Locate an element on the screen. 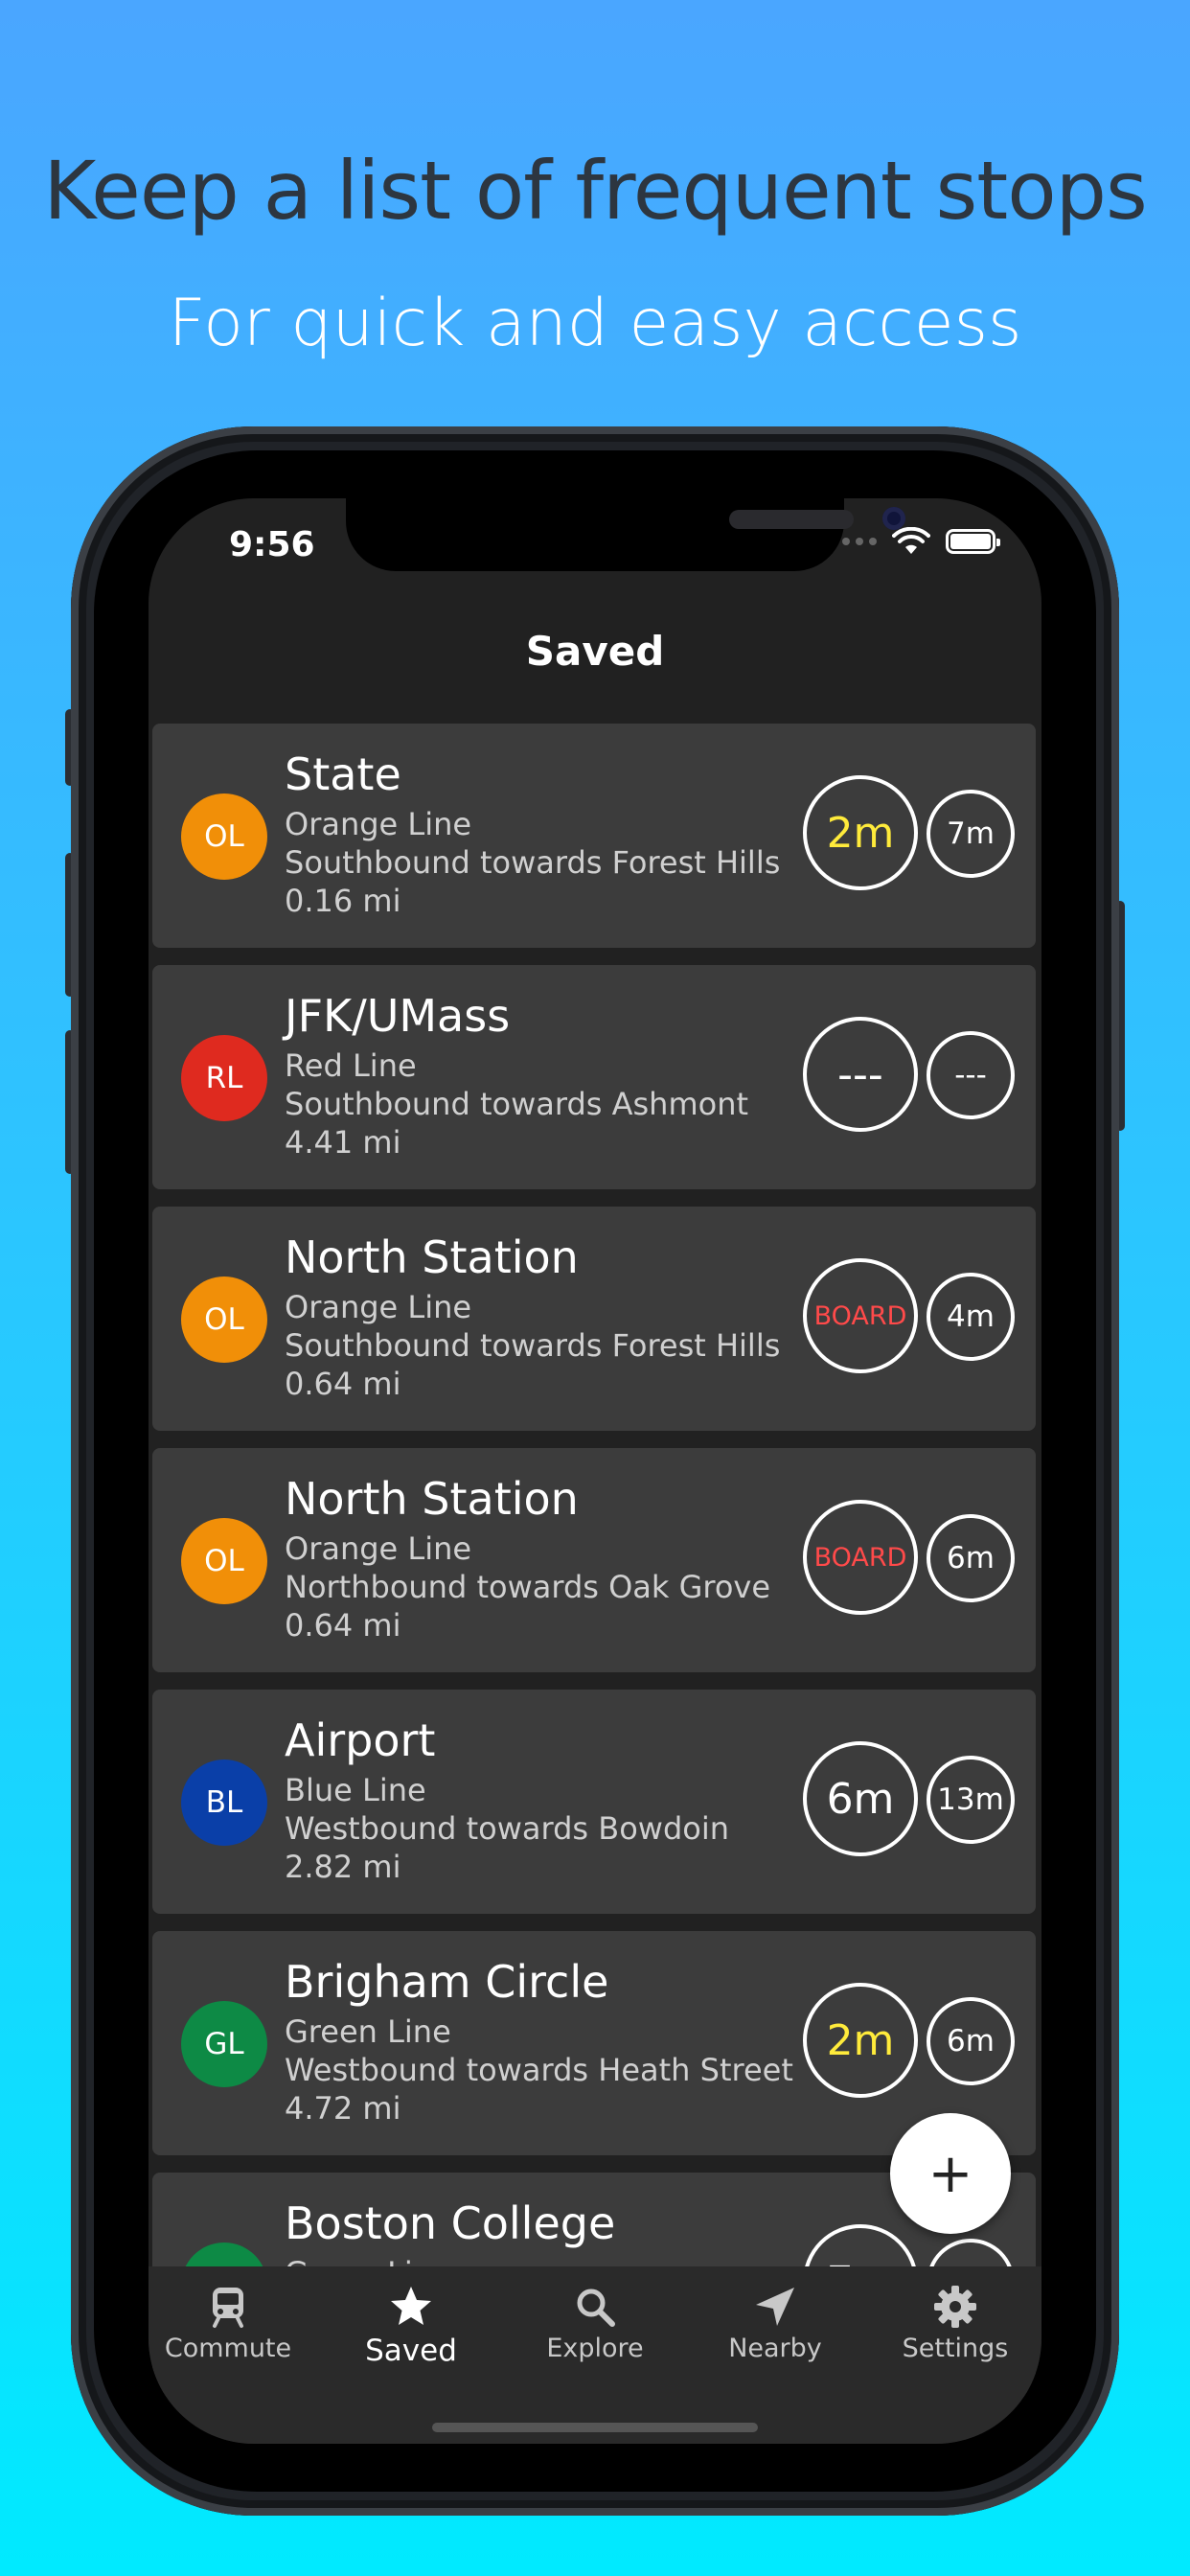 The image size is (1190, 2576). tab-label: Explore is located at coordinates (595, 2348).